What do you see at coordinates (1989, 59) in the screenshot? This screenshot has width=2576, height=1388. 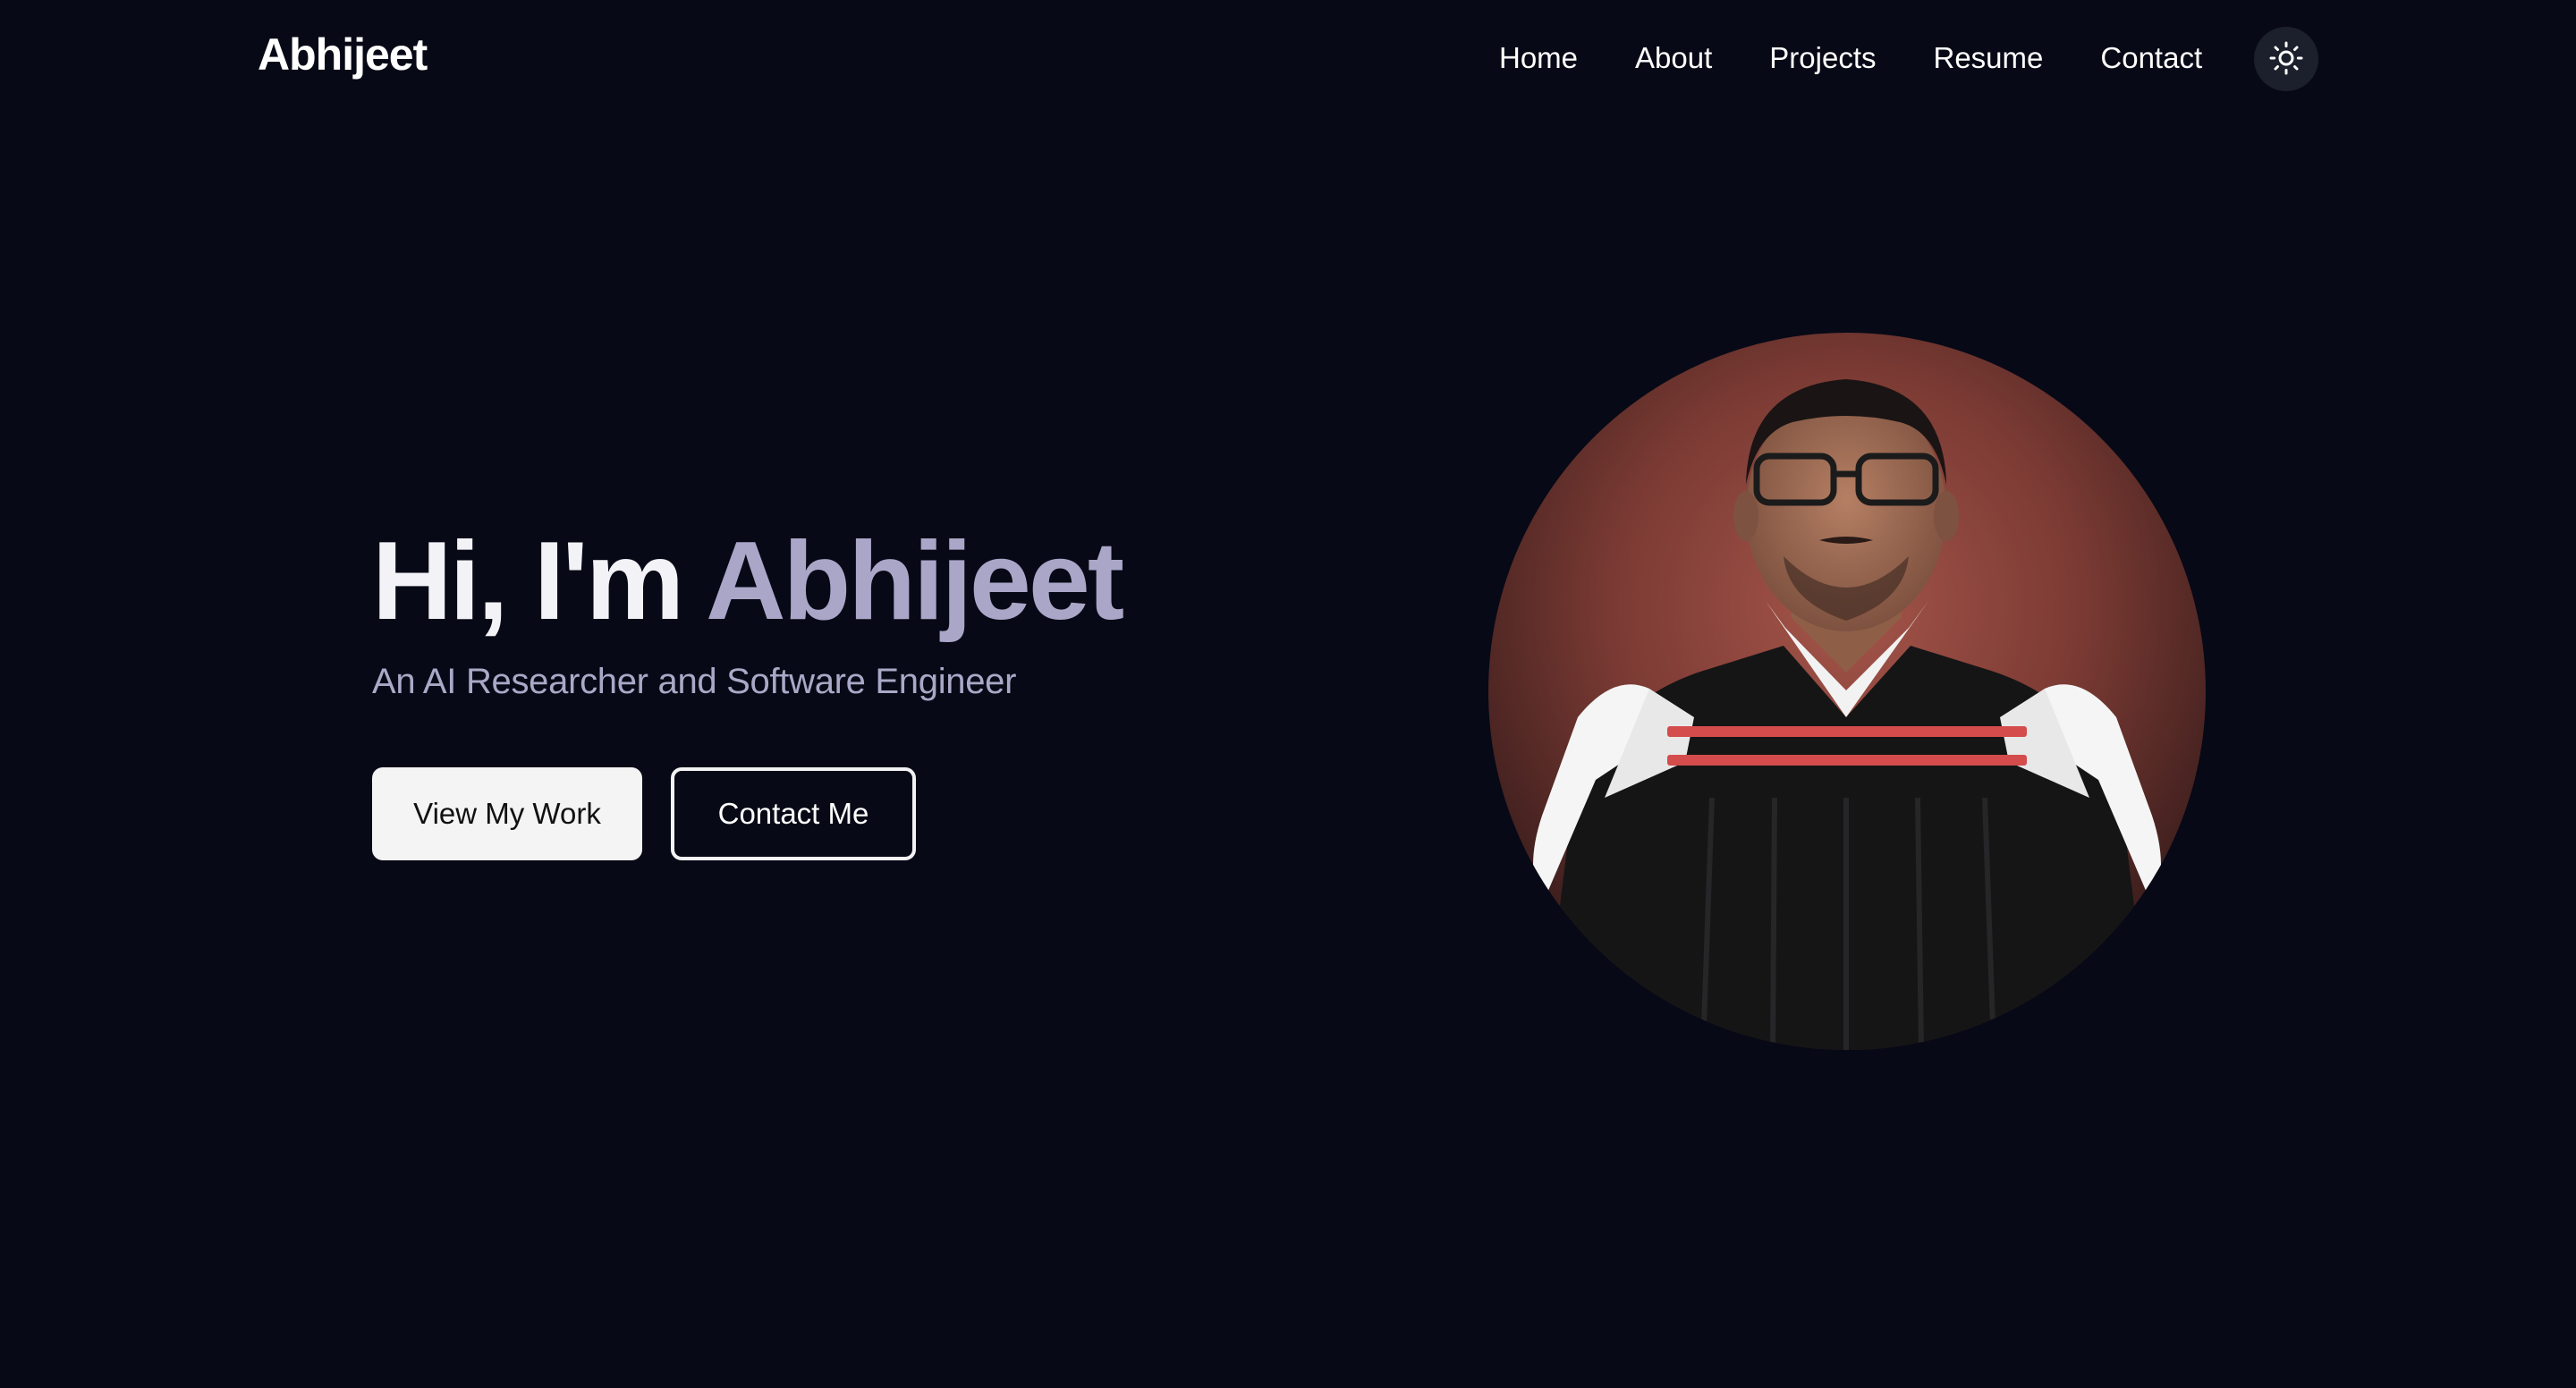 I see `nav-link-resume: Resume` at bounding box center [1989, 59].